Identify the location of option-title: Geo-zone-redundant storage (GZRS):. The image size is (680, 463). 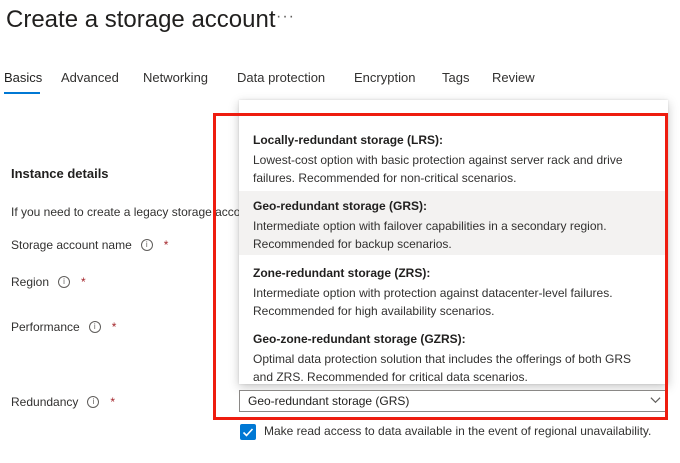
(359, 339).